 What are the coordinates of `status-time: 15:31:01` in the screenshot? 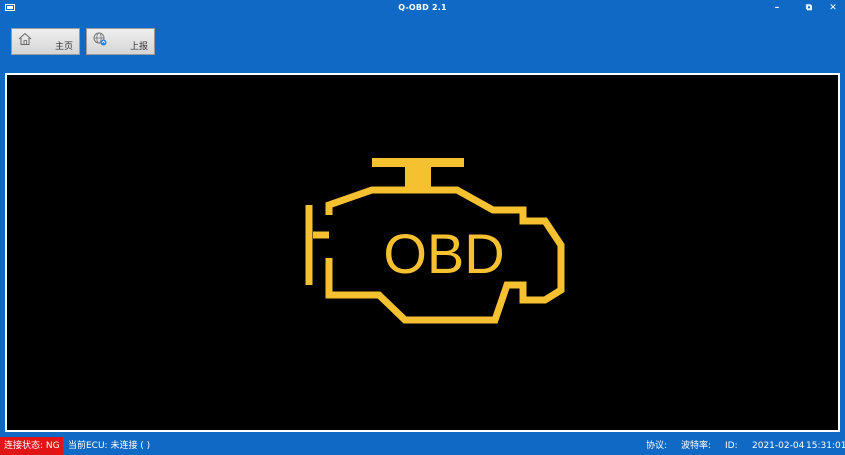 It's located at (825, 446).